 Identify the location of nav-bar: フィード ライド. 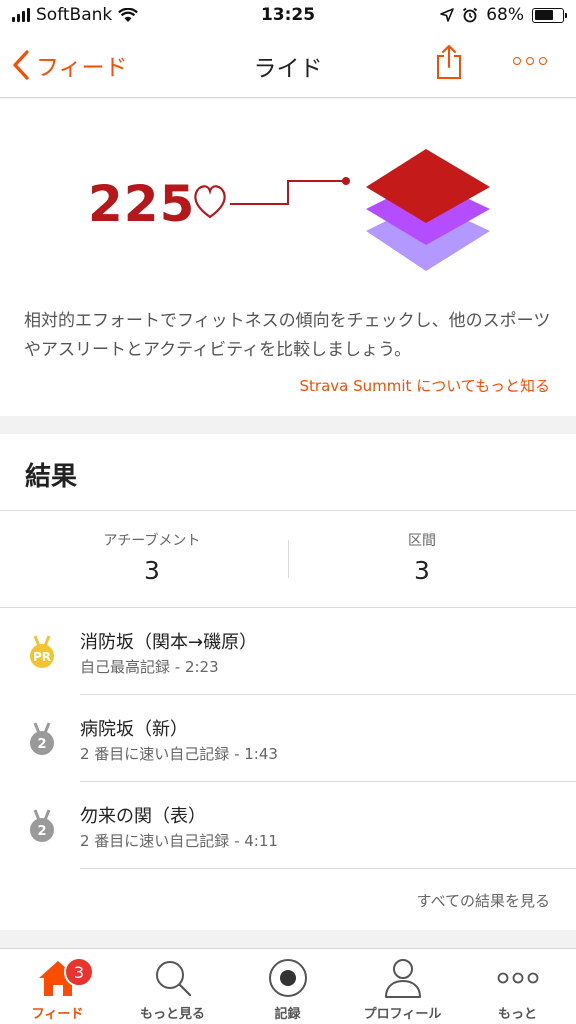
(288, 65).